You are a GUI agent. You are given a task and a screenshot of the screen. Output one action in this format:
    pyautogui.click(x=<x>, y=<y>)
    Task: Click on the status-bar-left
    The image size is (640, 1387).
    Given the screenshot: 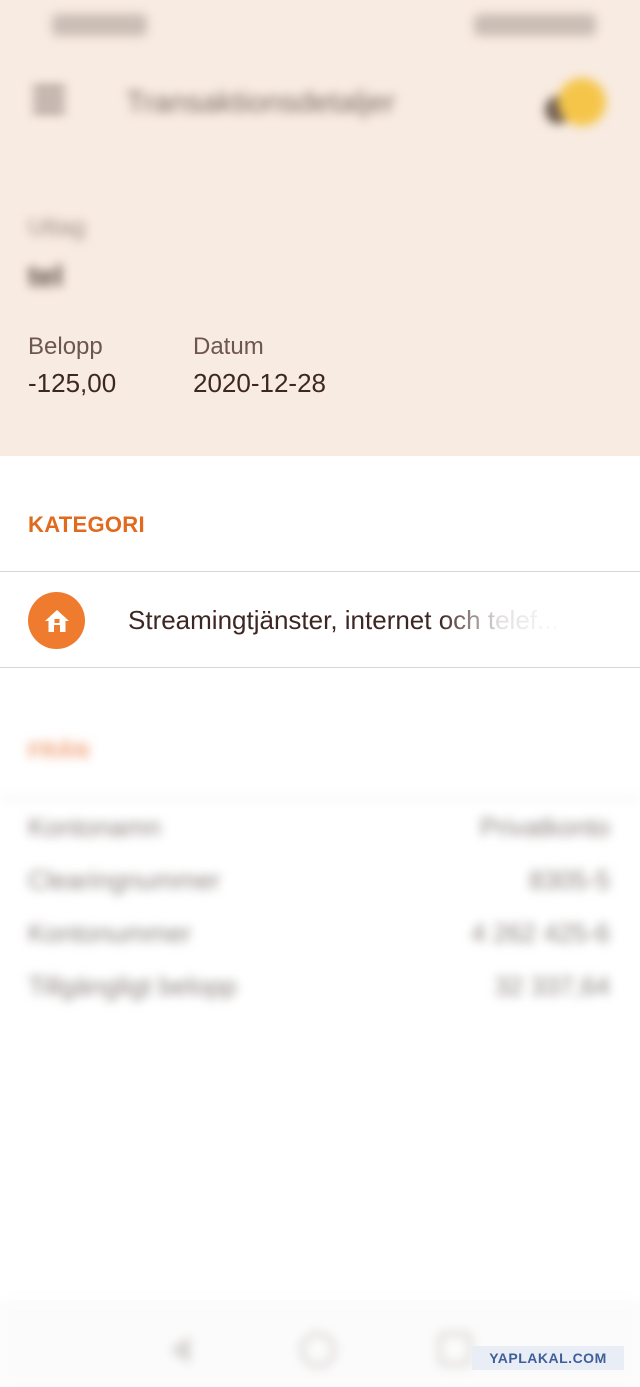 What is the action you would take?
    pyautogui.click(x=99, y=25)
    